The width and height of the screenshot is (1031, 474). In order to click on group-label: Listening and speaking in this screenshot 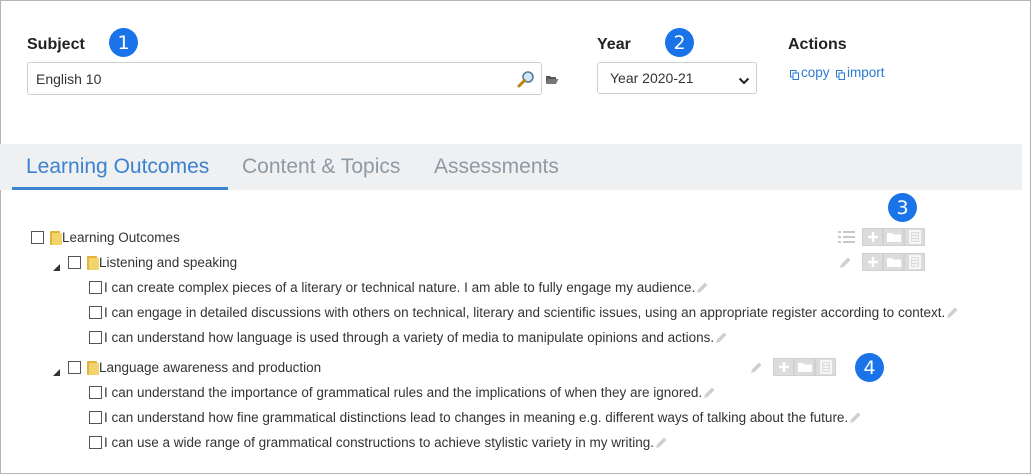, I will do `click(168, 262)`.